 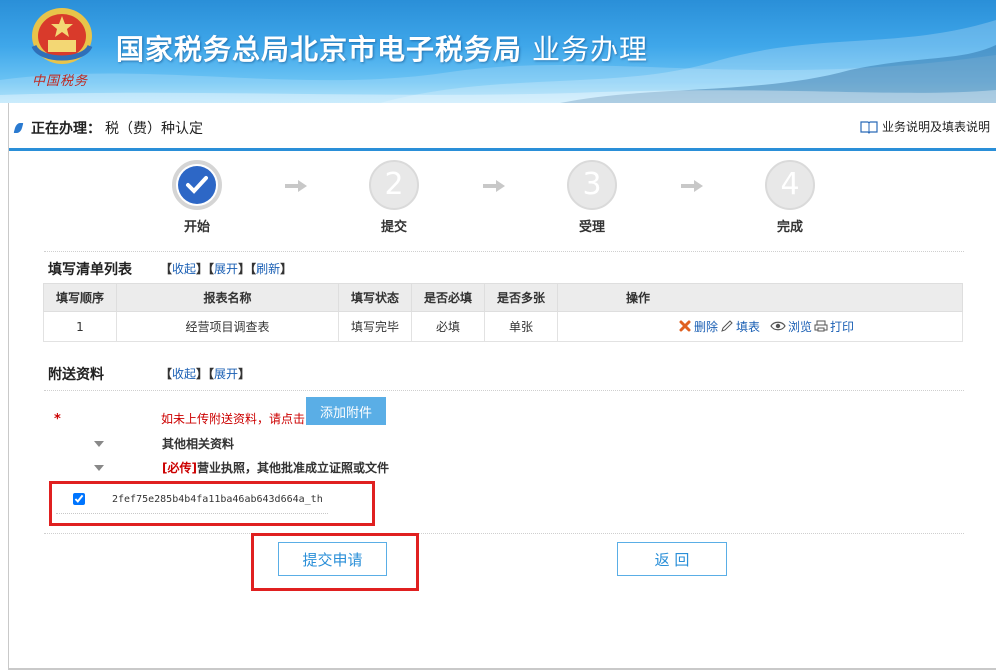 What do you see at coordinates (66, 129) in the screenshot?
I see `current-task-label: 正在办理：` at bounding box center [66, 129].